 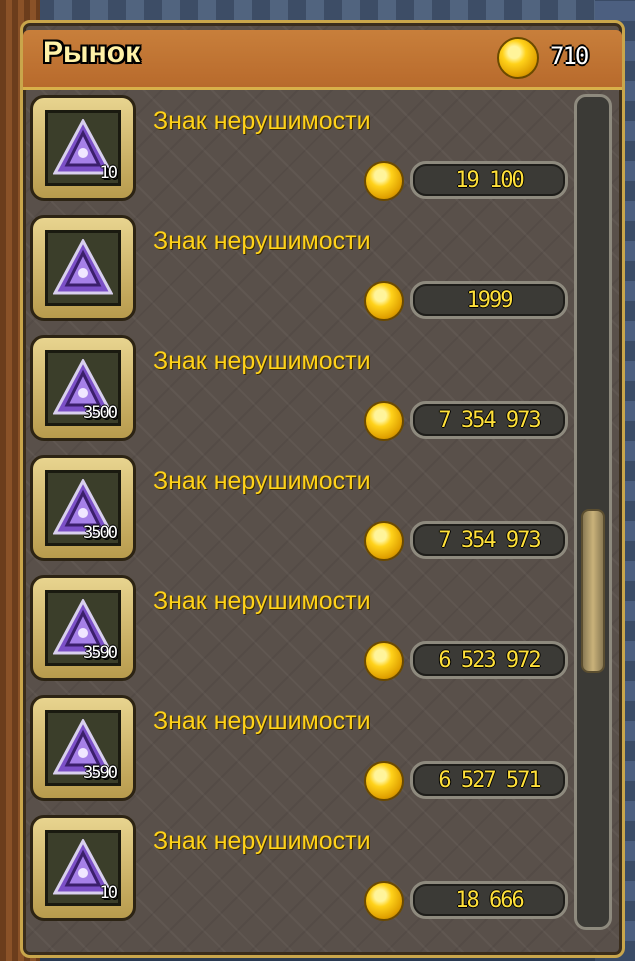 I want to click on market-listing: 10 Знак нерушимости 19 100, so click(x=300, y=150).